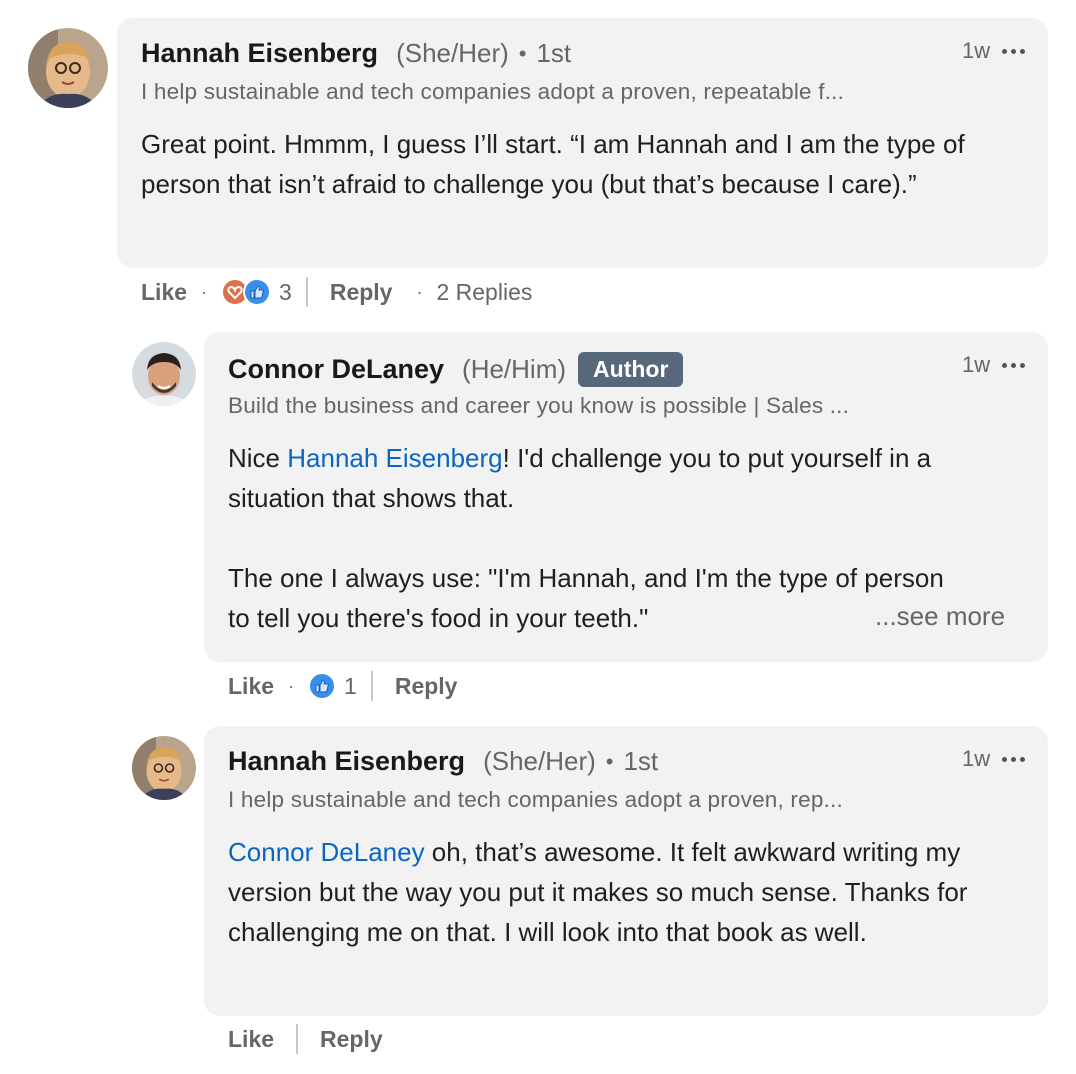  I want to click on reaction-count: 1, so click(350, 685).